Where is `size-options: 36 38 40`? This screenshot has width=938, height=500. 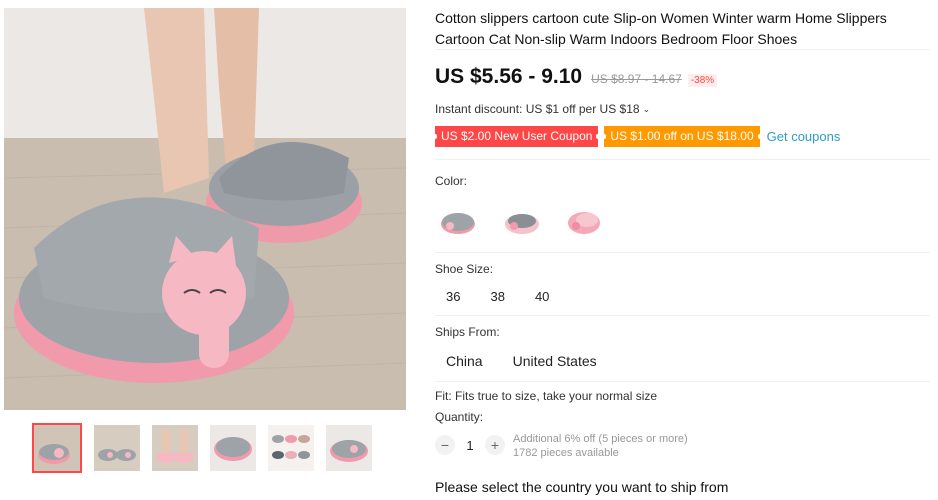 size-options: 36 38 40 is located at coordinates (503, 297).